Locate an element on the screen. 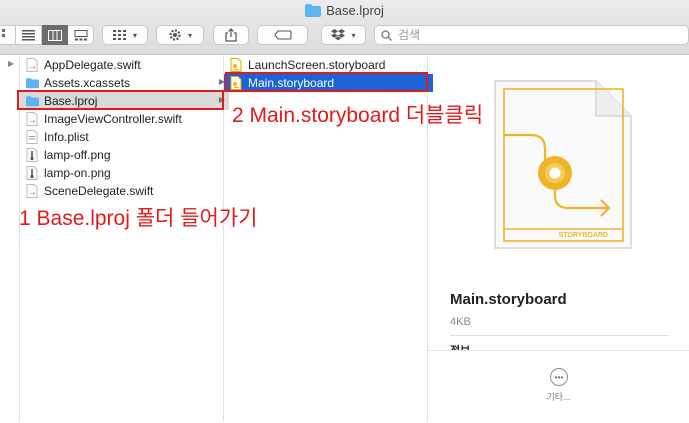 The image size is (689, 423). preview-file-name: Main.storyboard is located at coordinates (508, 299).